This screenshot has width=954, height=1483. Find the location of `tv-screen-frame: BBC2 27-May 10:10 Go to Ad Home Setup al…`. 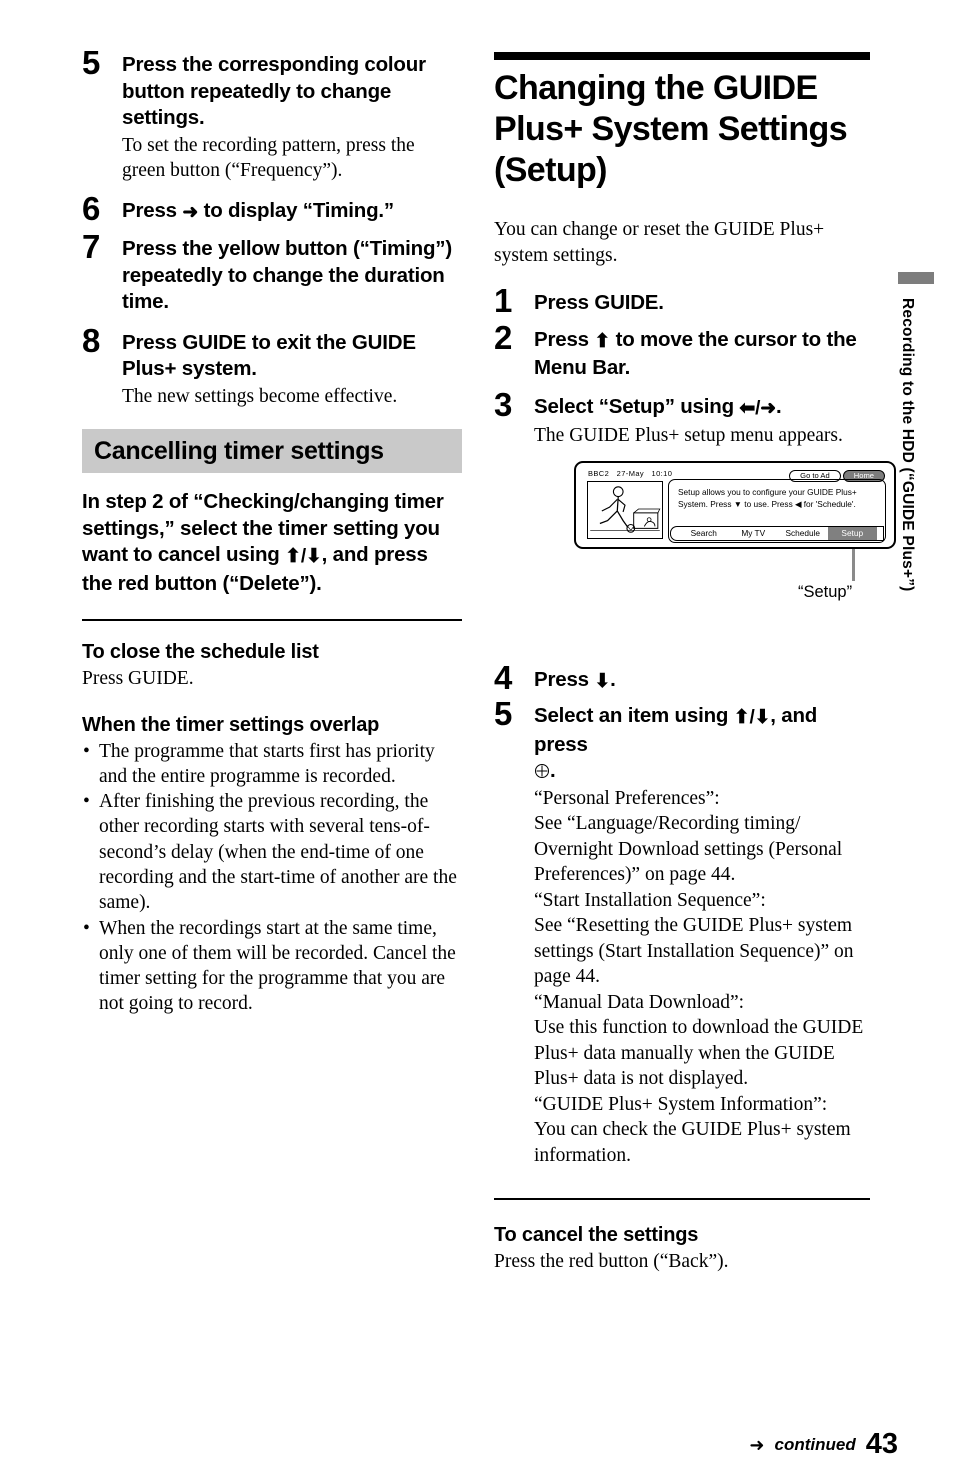

tv-screen-frame: BBC2 27-May 10:10 Go to Ad Home Setup al… is located at coordinates (735, 504).